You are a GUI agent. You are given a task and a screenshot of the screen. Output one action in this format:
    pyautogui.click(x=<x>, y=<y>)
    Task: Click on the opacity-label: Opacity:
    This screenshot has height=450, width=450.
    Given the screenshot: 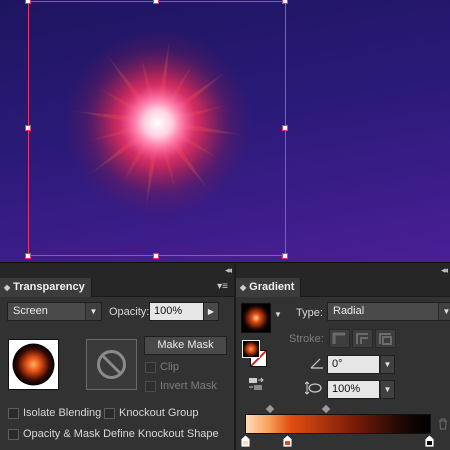 What is the action you would take?
    pyautogui.click(x=129, y=312)
    